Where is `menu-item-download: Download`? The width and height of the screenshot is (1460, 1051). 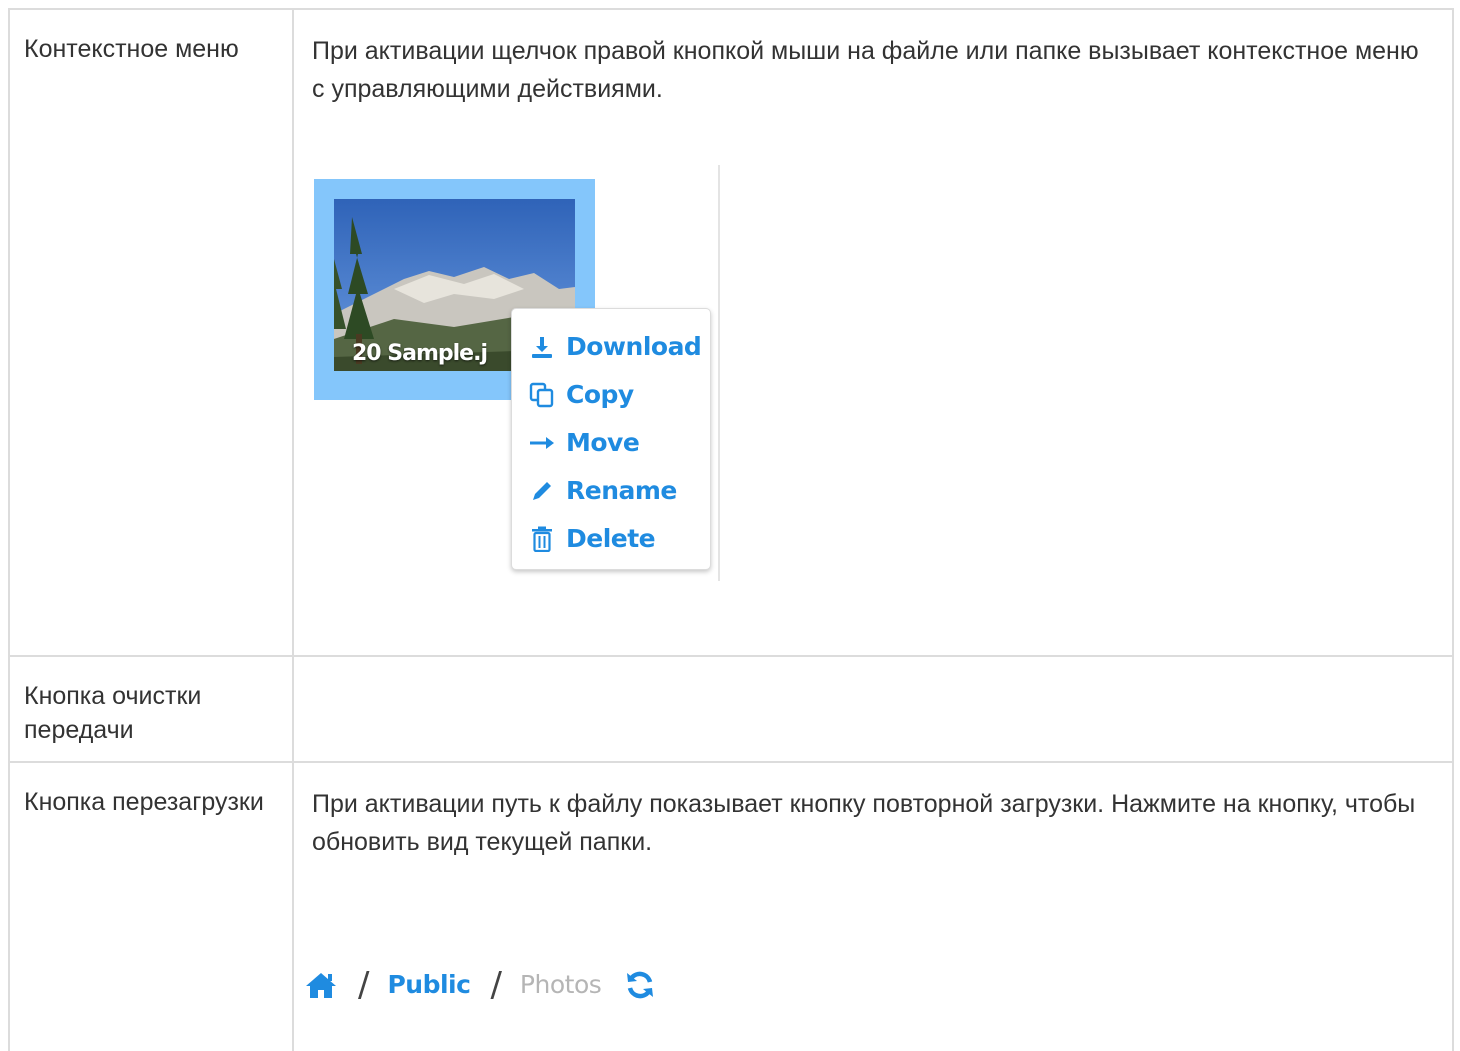
menu-item-download: Download is located at coordinates (611, 347).